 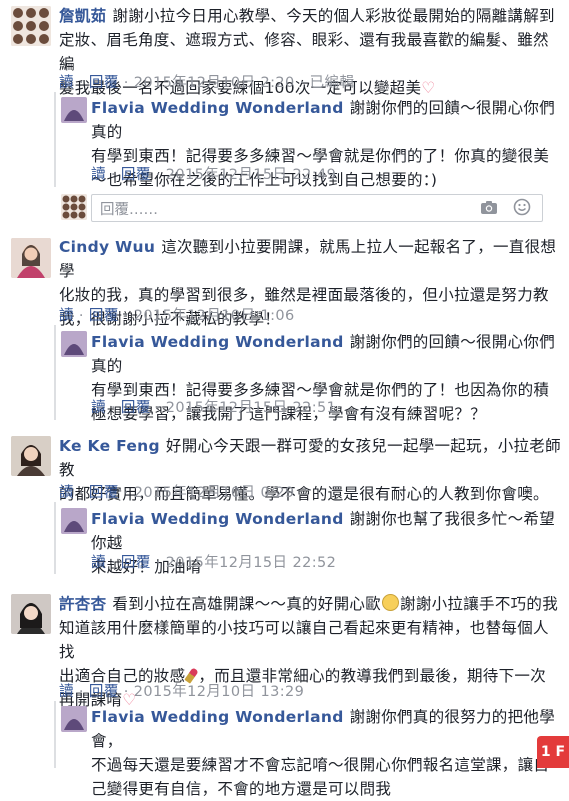 What do you see at coordinates (251, 563) in the screenshot?
I see `reply-date: 2015年12月15日 22:52` at bounding box center [251, 563].